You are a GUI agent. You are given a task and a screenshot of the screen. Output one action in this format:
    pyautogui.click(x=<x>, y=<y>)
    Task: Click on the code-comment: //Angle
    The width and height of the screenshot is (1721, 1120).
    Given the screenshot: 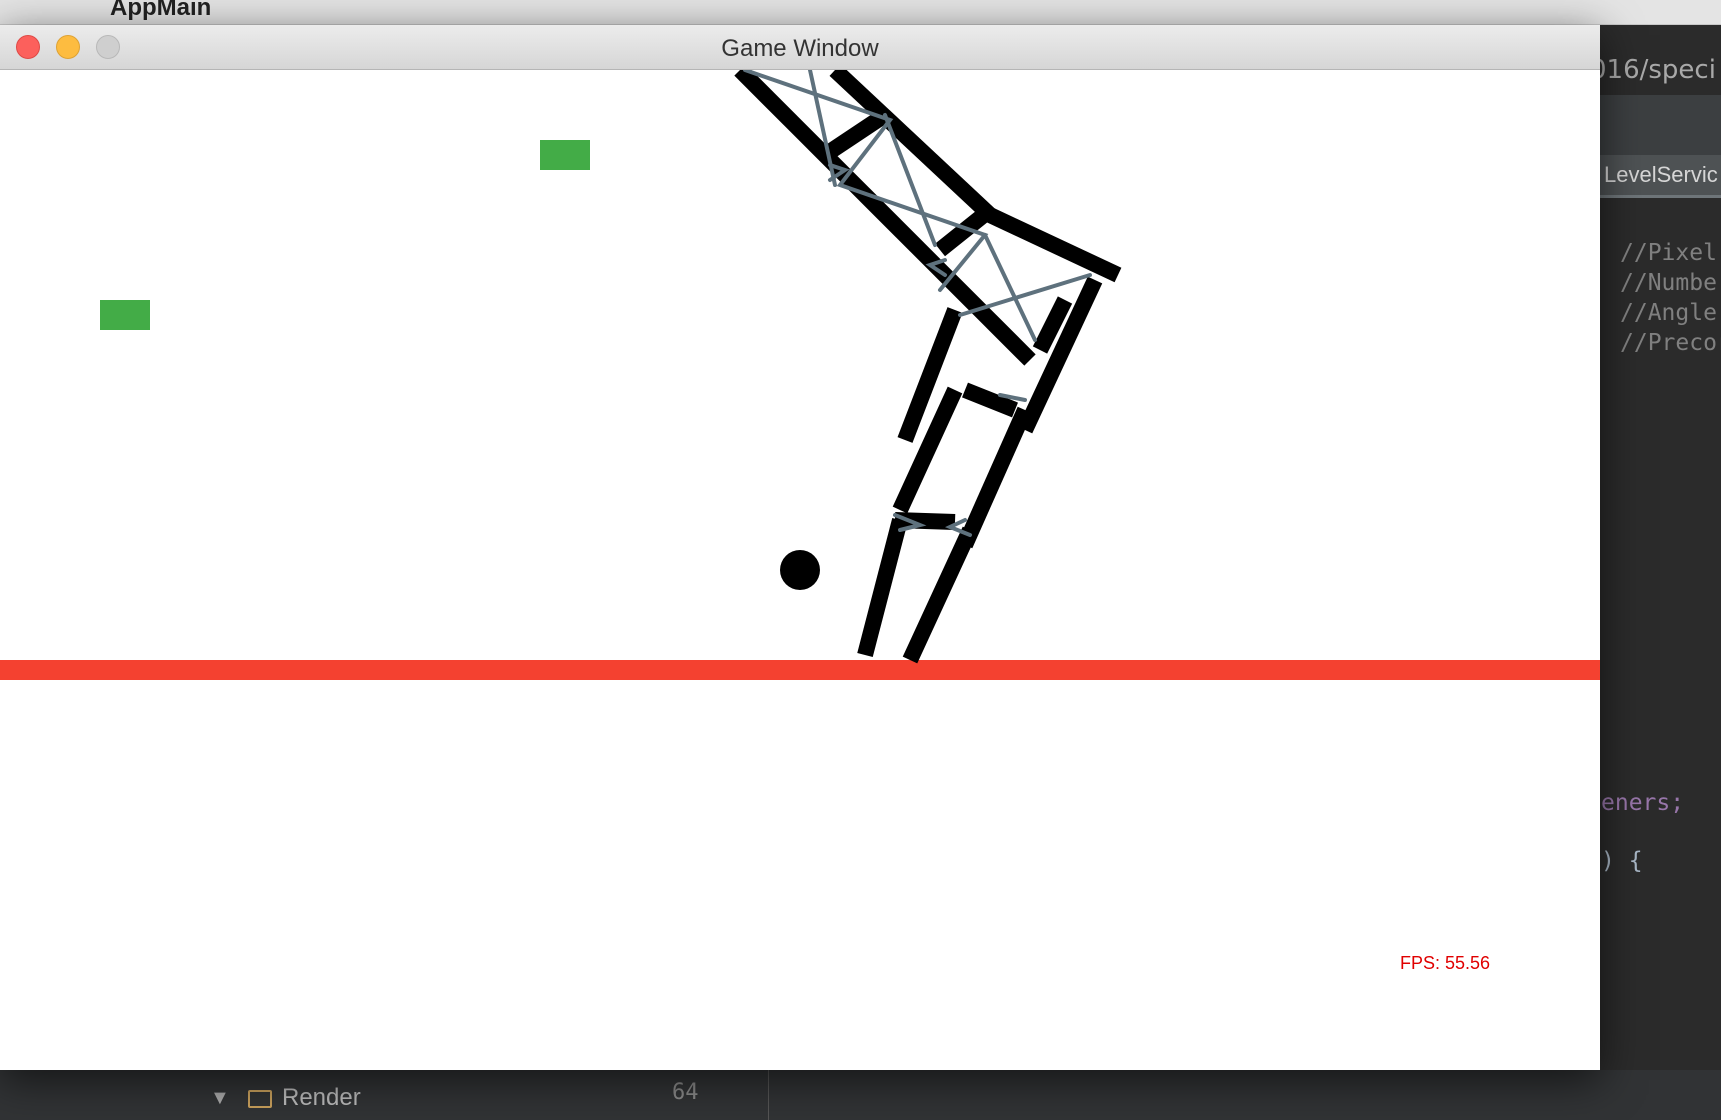 What is the action you would take?
    pyautogui.click(x=1668, y=313)
    